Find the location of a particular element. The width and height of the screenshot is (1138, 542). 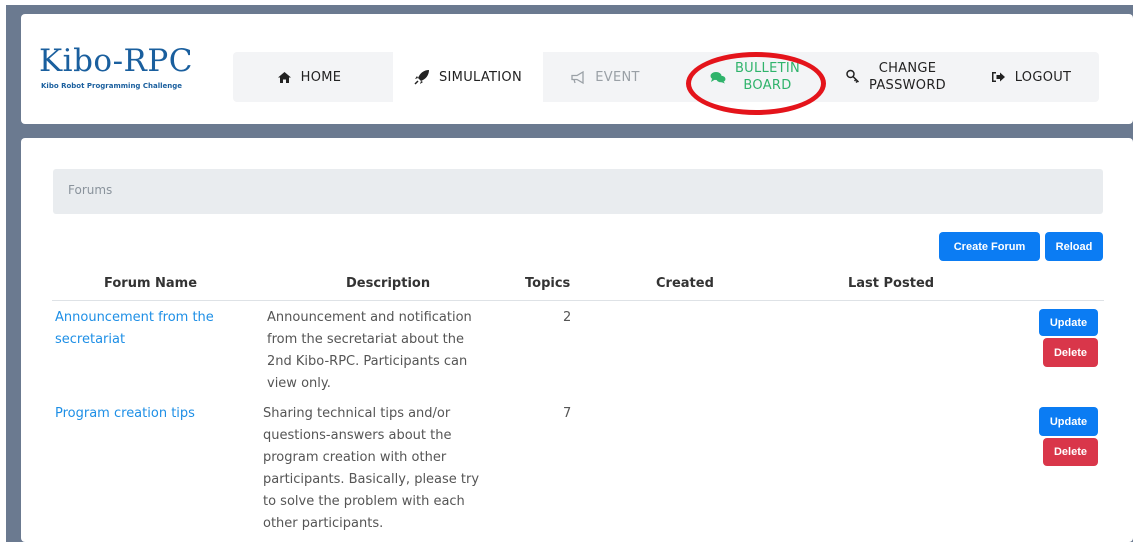

home-icon is located at coordinates (284, 77).